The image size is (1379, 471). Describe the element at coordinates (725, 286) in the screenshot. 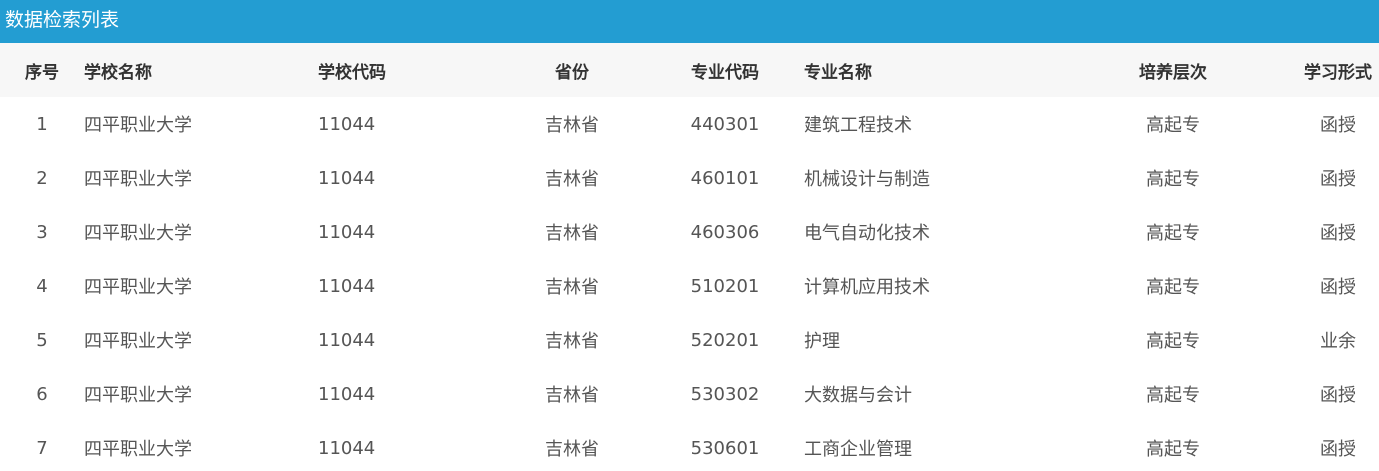

I see `cell-major-code: 510201` at that location.